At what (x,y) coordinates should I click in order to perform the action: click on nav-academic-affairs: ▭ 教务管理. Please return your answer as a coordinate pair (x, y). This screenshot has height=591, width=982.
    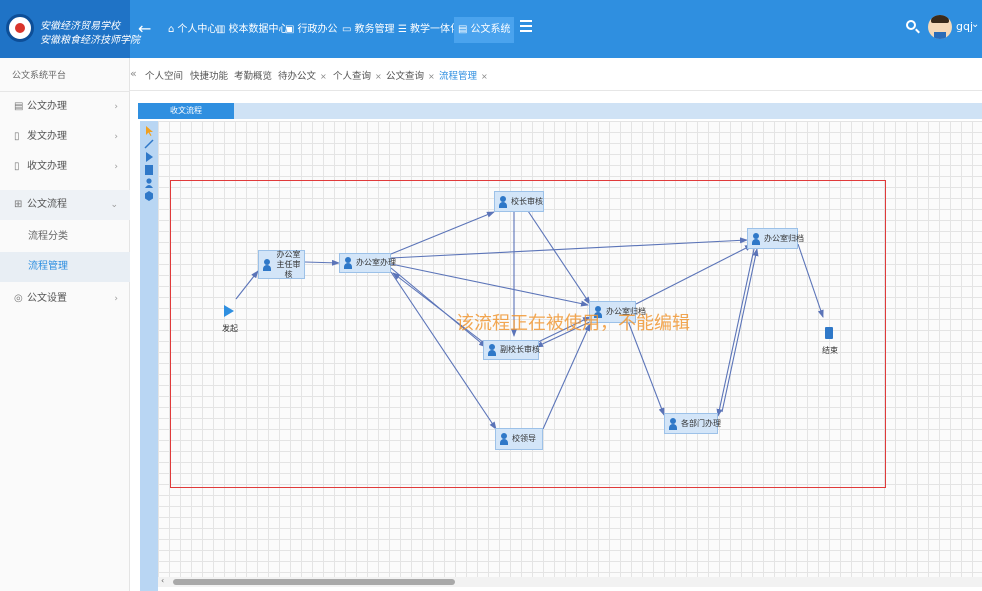
    Looking at the image, I should click on (368, 30).